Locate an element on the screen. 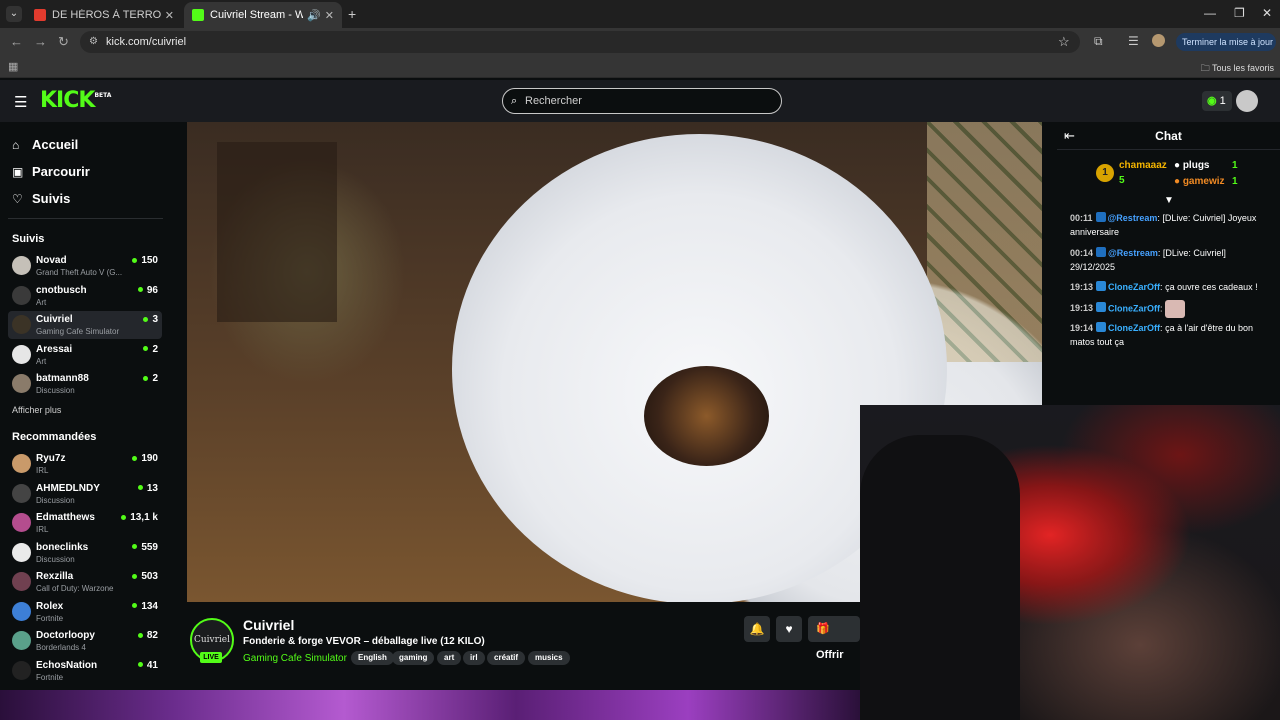  badge-icon is located at coordinates (1101, 327).